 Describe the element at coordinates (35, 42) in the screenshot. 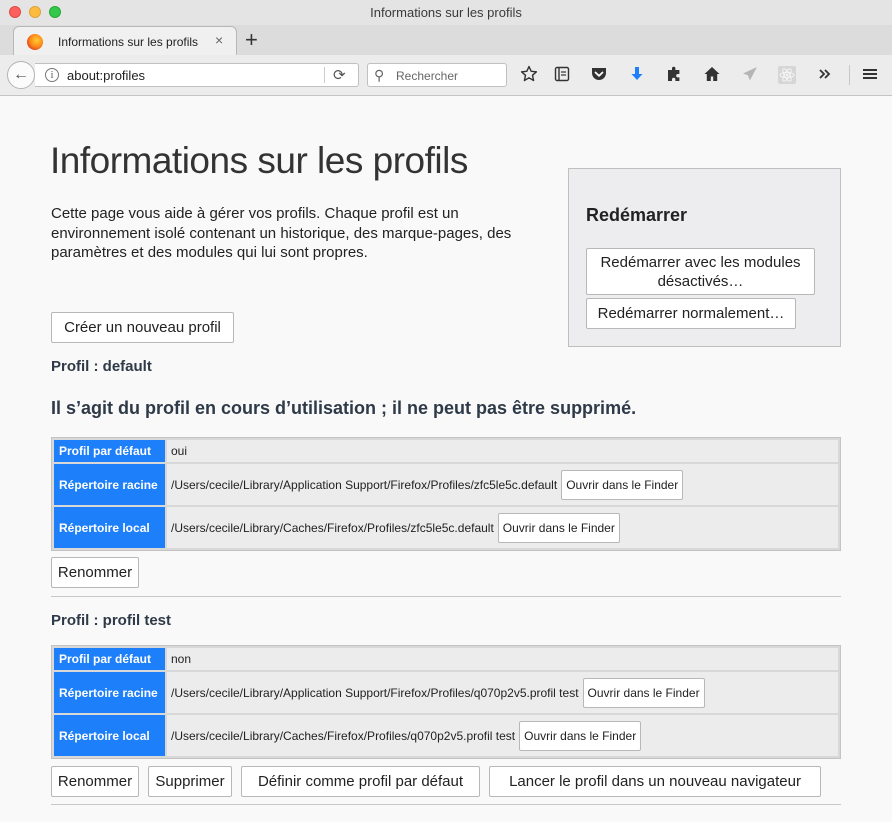

I see `firefox-icon` at that location.